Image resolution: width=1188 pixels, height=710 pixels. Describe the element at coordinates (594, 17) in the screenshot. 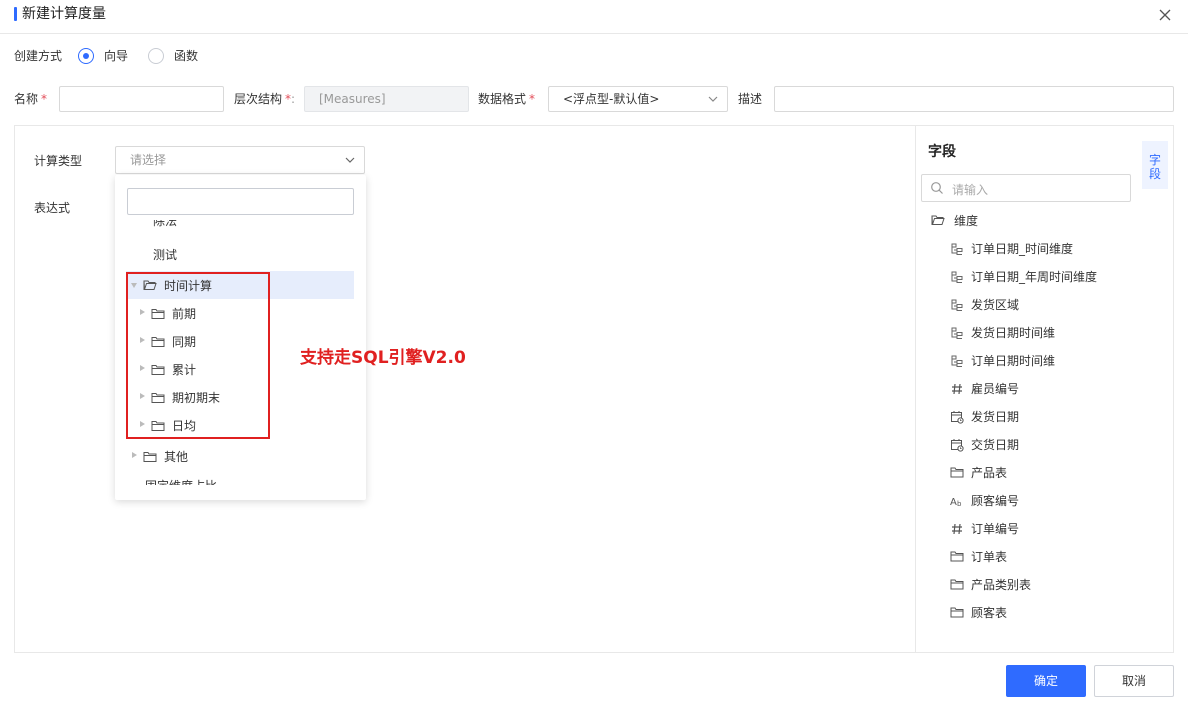

I see `dialog-header: 新建计算度量` at that location.